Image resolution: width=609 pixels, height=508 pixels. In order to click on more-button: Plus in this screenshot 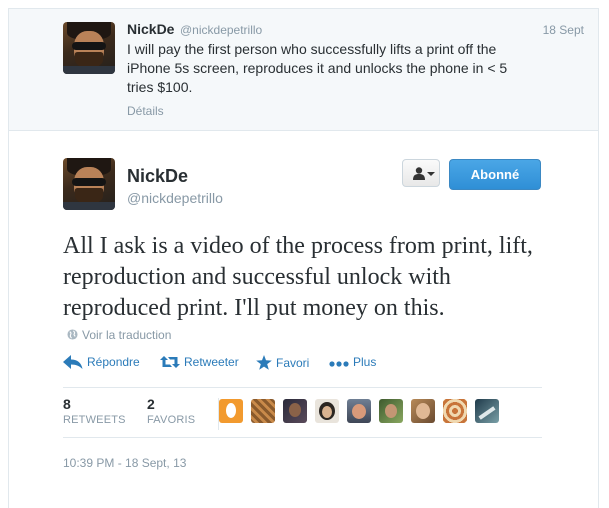, I will do `click(352, 362)`.